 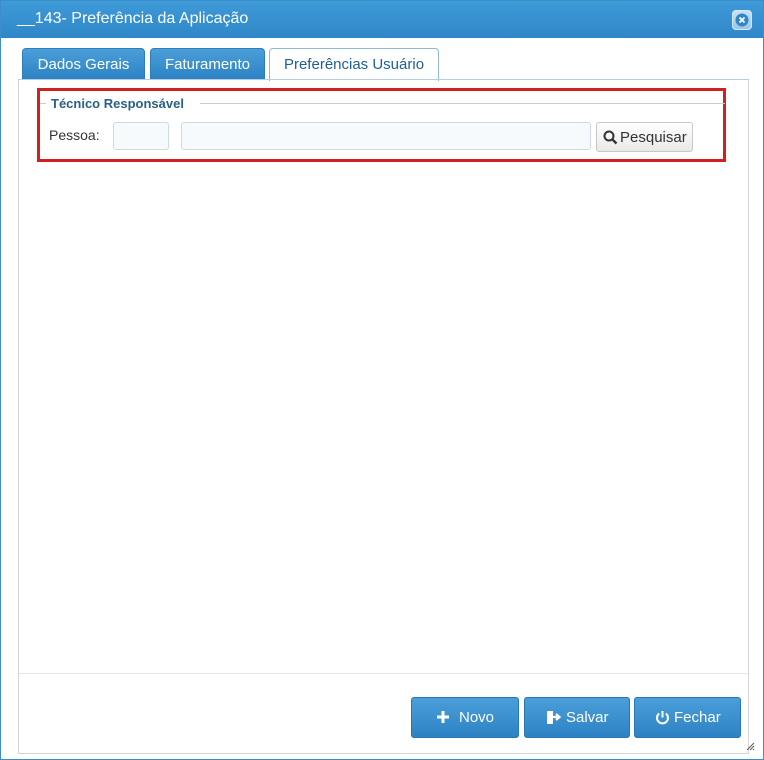 What do you see at coordinates (610, 137) in the screenshot?
I see `search-icon` at bounding box center [610, 137].